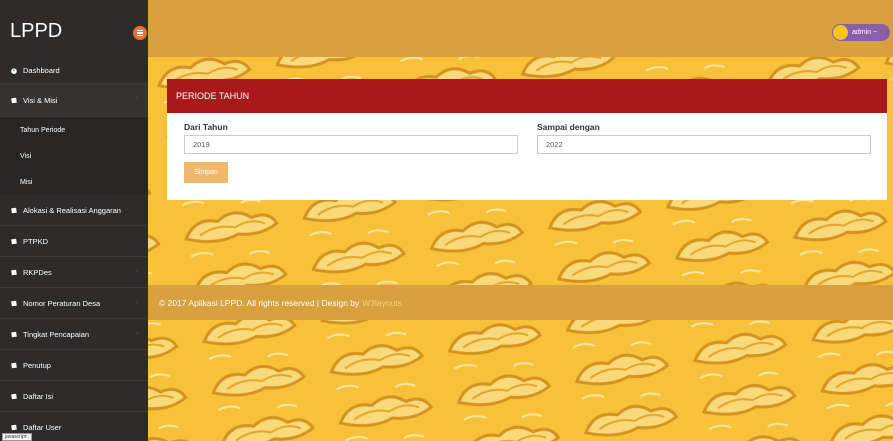 The height and width of the screenshot is (441, 893). What do you see at coordinates (206, 172) in the screenshot?
I see `save-button: Simpan` at bounding box center [206, 172].